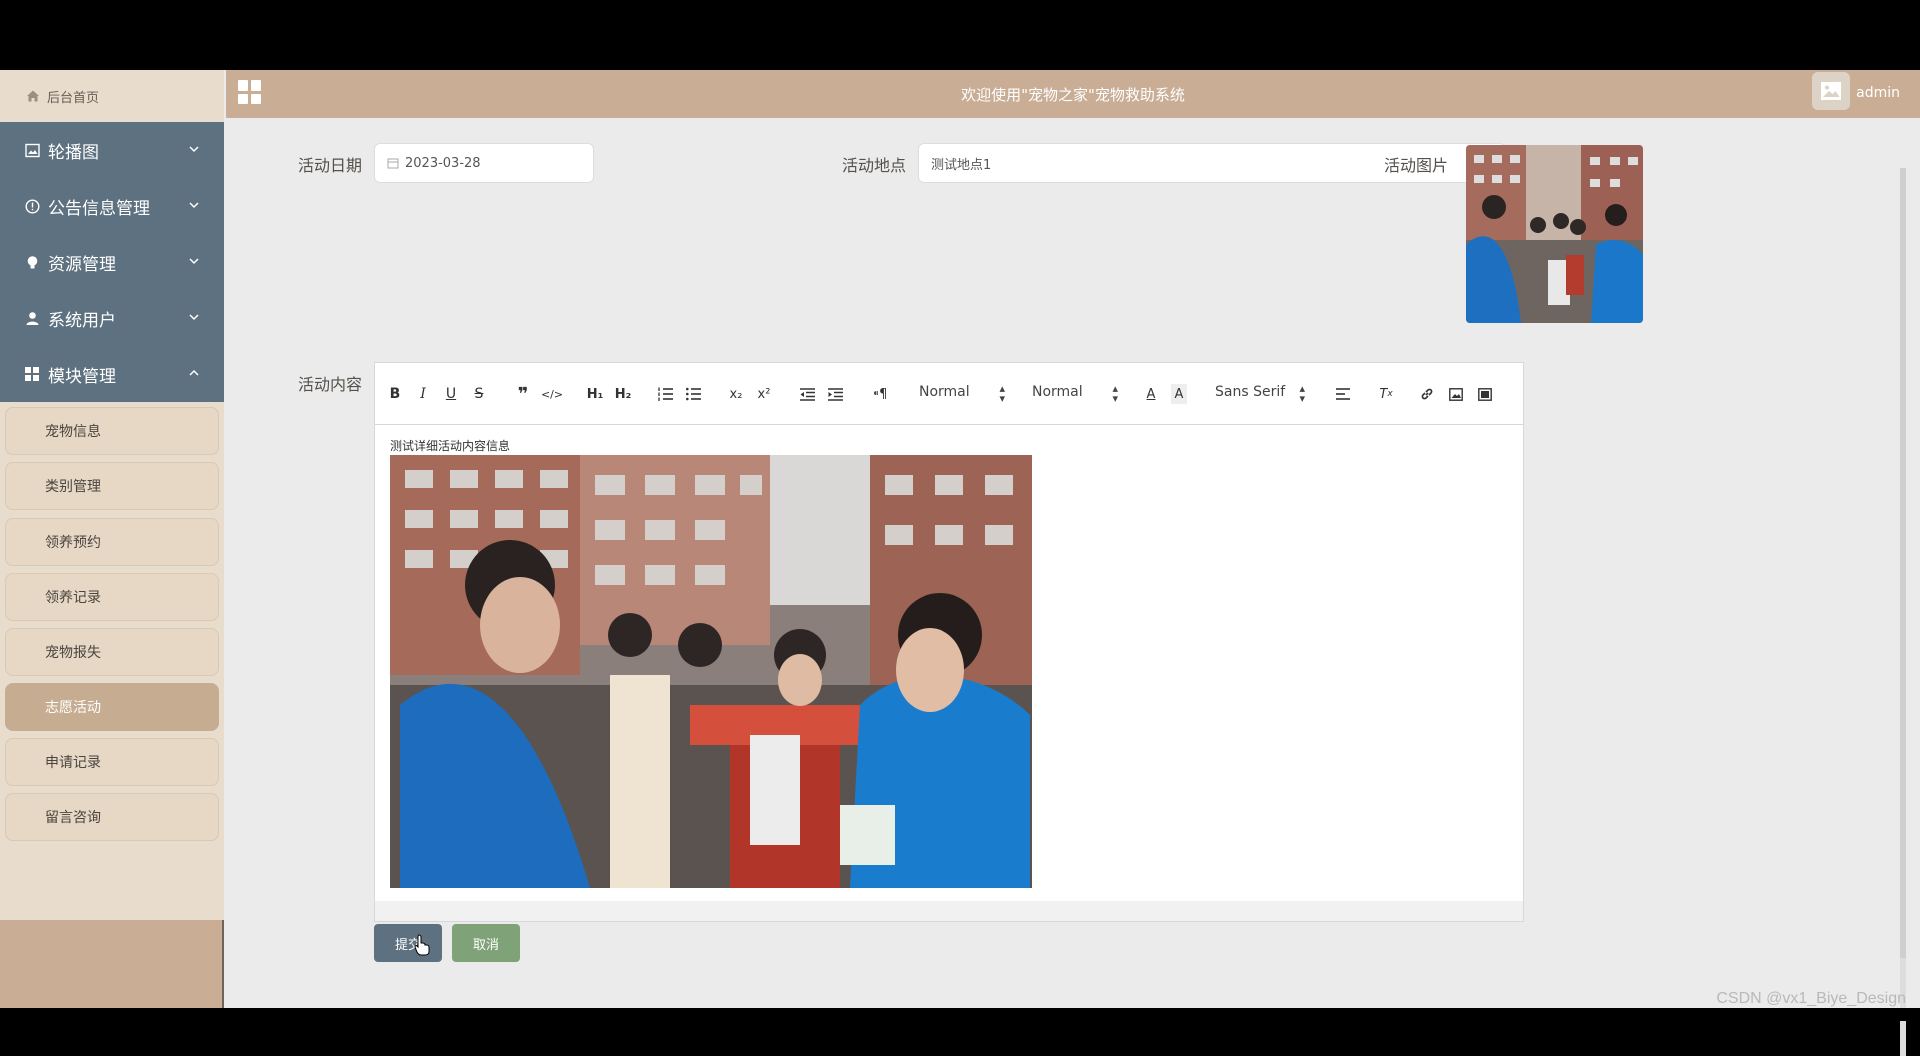 This screenshot has width=1920, height=1056. What do you see at coordinates (1554, 234) in the screenshot?
I see `activity-image-thumbnail` at bounding box center [1554, 234].